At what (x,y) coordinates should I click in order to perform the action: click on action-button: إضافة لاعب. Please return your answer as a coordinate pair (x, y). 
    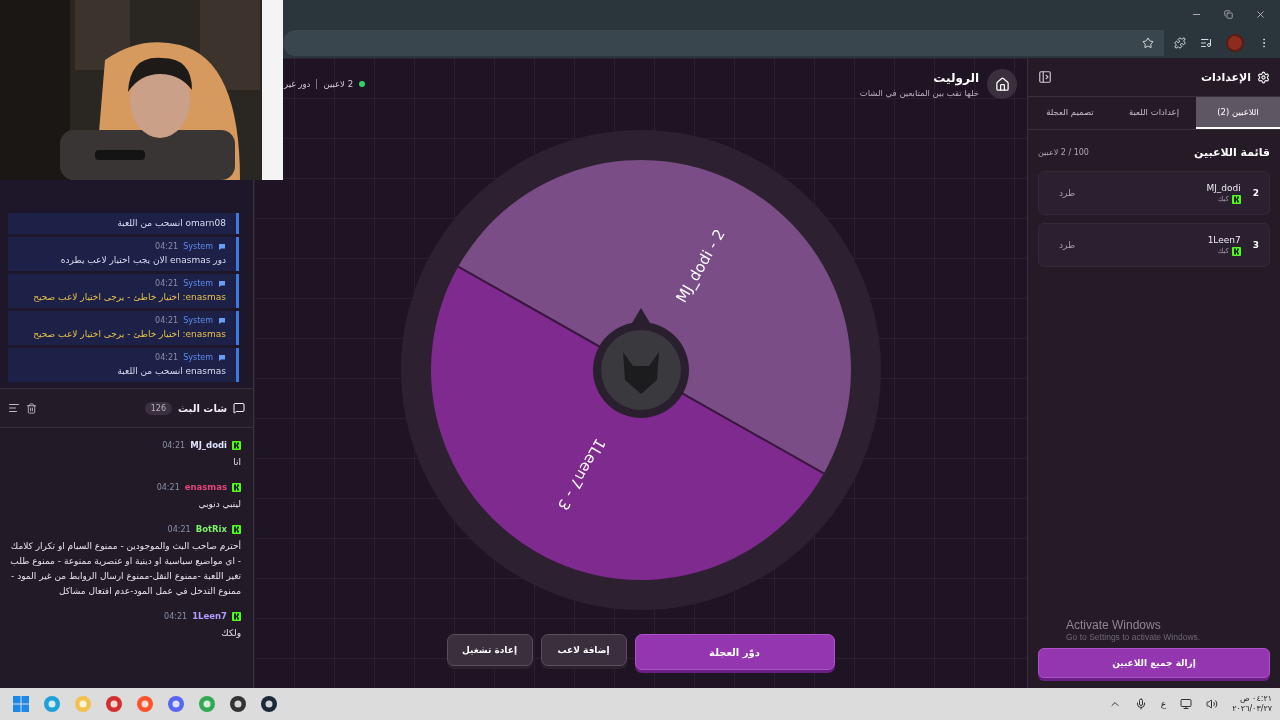
    Looking at the image, I should click on (583, 650).